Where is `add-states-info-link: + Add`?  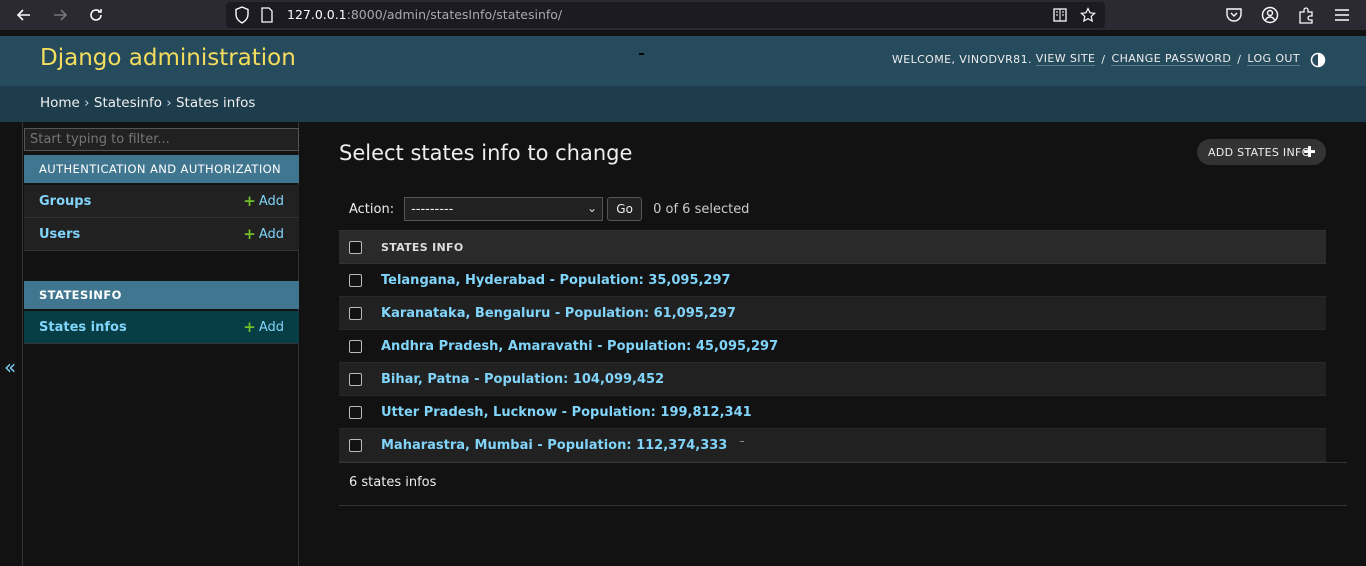 add-states-info-link: + Add is located at coordinates (263, 327).